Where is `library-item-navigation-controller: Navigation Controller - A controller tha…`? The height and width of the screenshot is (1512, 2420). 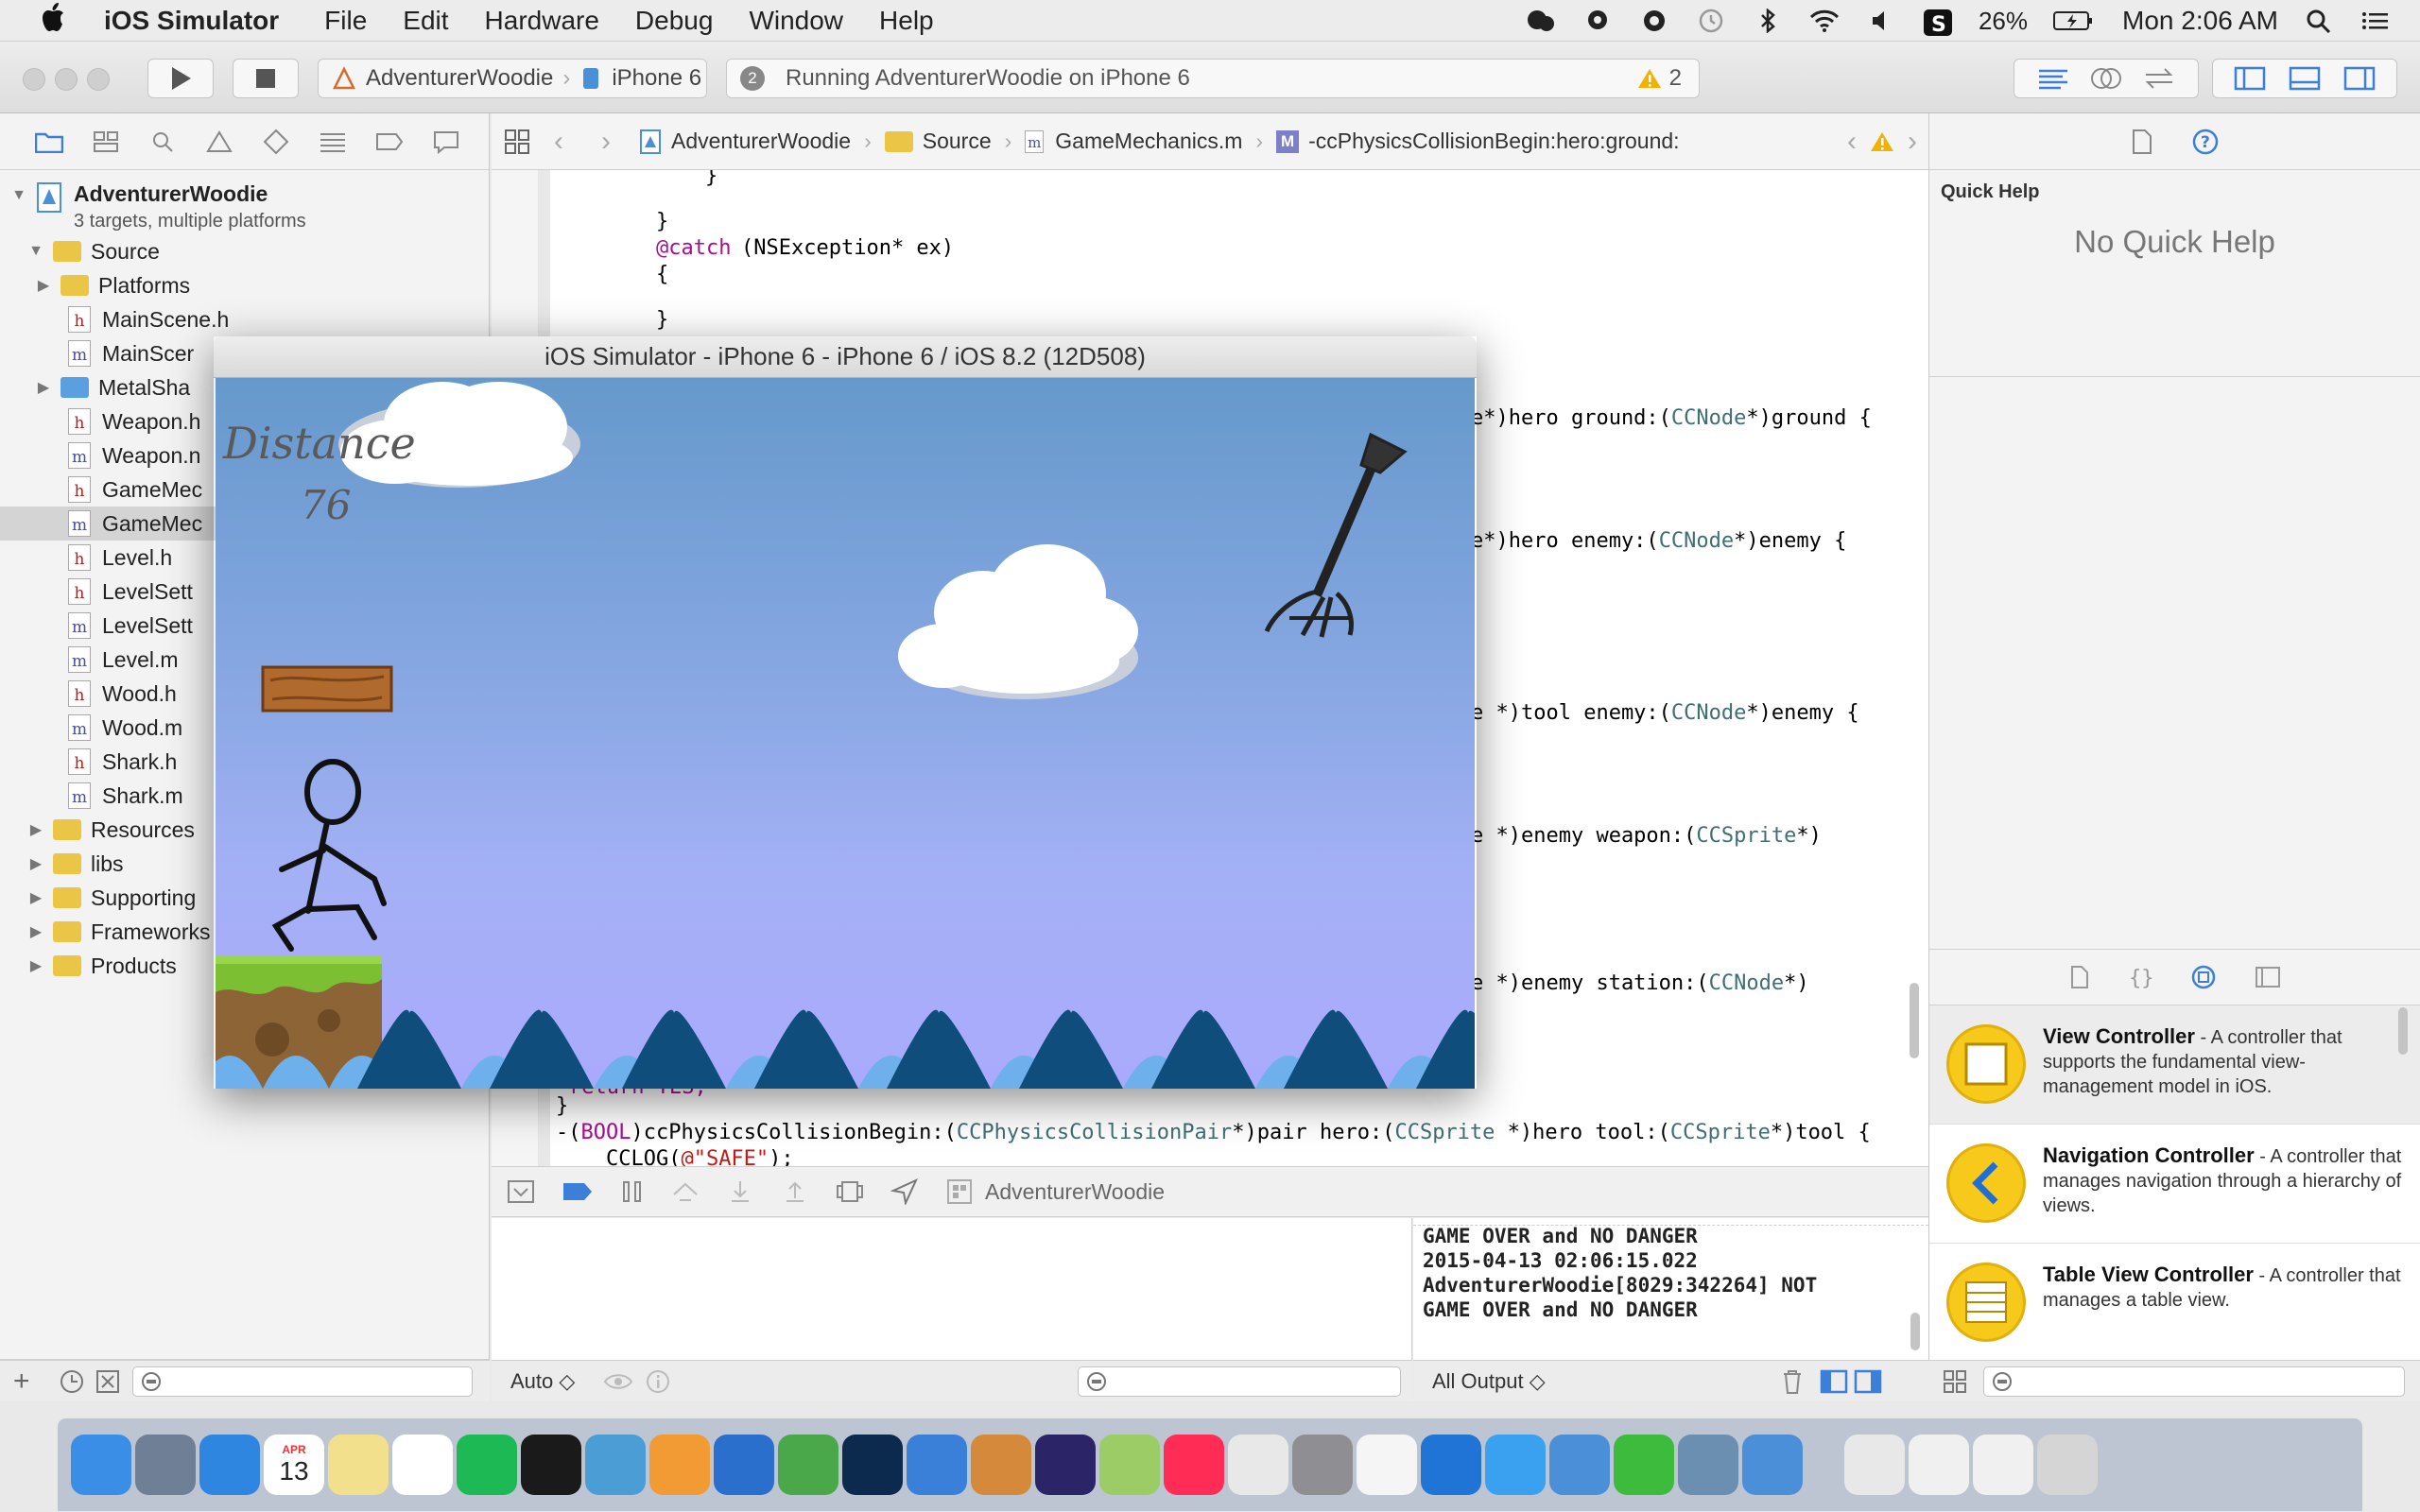 library-item-navigation-controller: Navigation Controller - A controller tha… is located at coordinates (2174, 1184).